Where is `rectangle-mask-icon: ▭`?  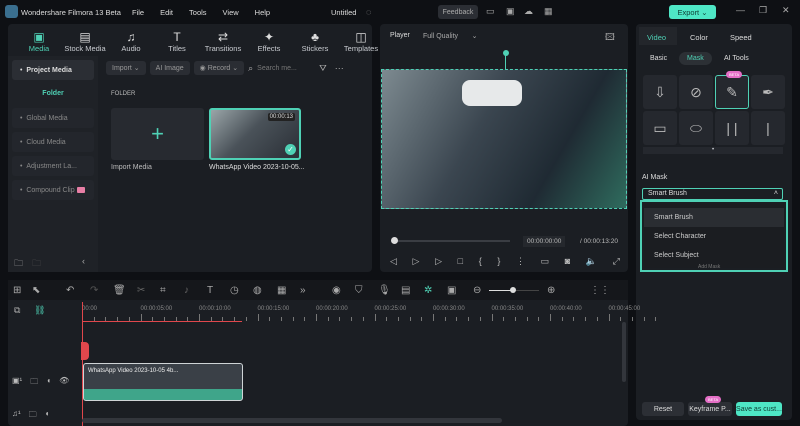 rectangle-mask-icon: ▭ is located at coordinates (660, 128).